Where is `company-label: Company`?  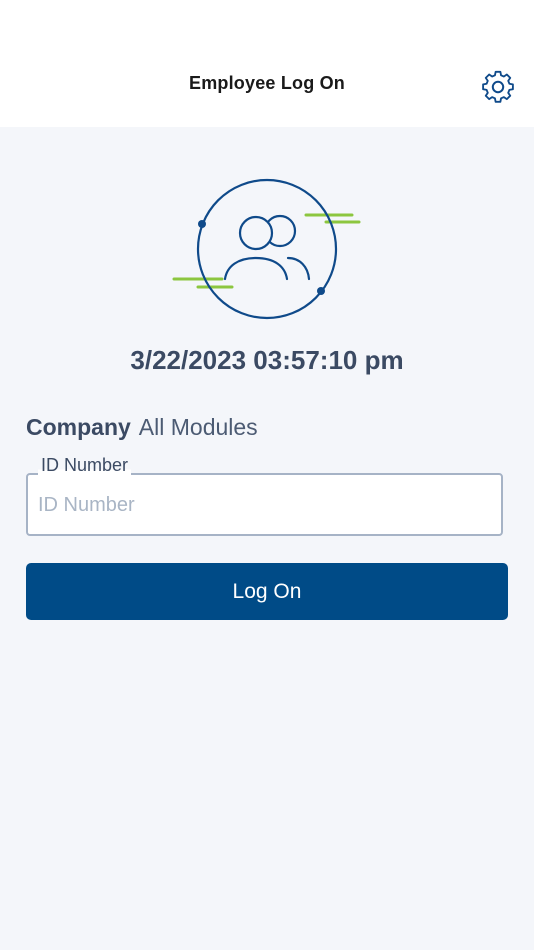 company-label: Company is located at coordinates (78, 427).